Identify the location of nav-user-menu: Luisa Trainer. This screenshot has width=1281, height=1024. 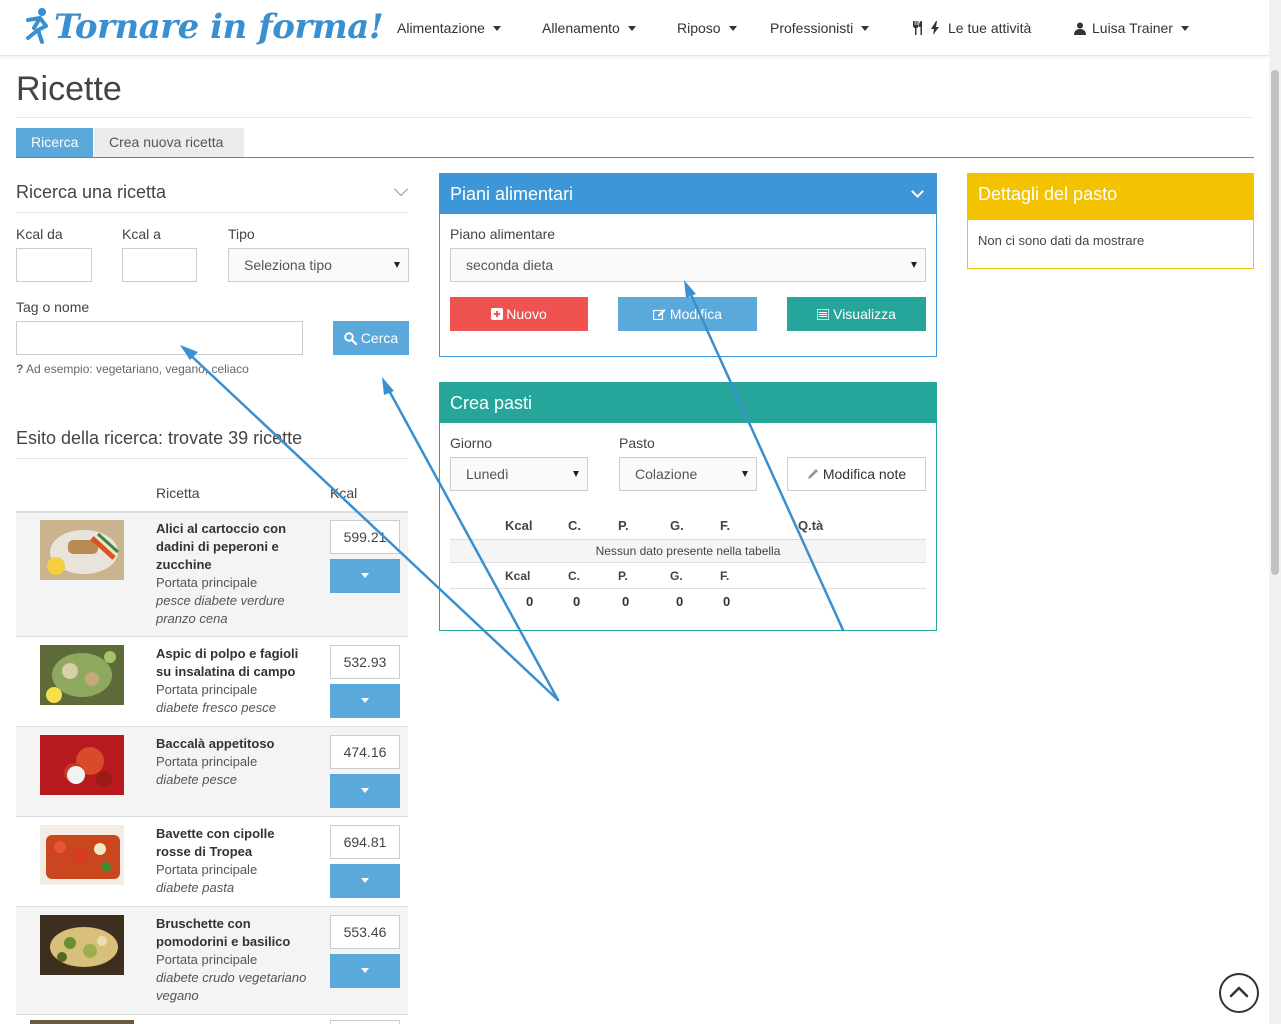
(1131, 28).